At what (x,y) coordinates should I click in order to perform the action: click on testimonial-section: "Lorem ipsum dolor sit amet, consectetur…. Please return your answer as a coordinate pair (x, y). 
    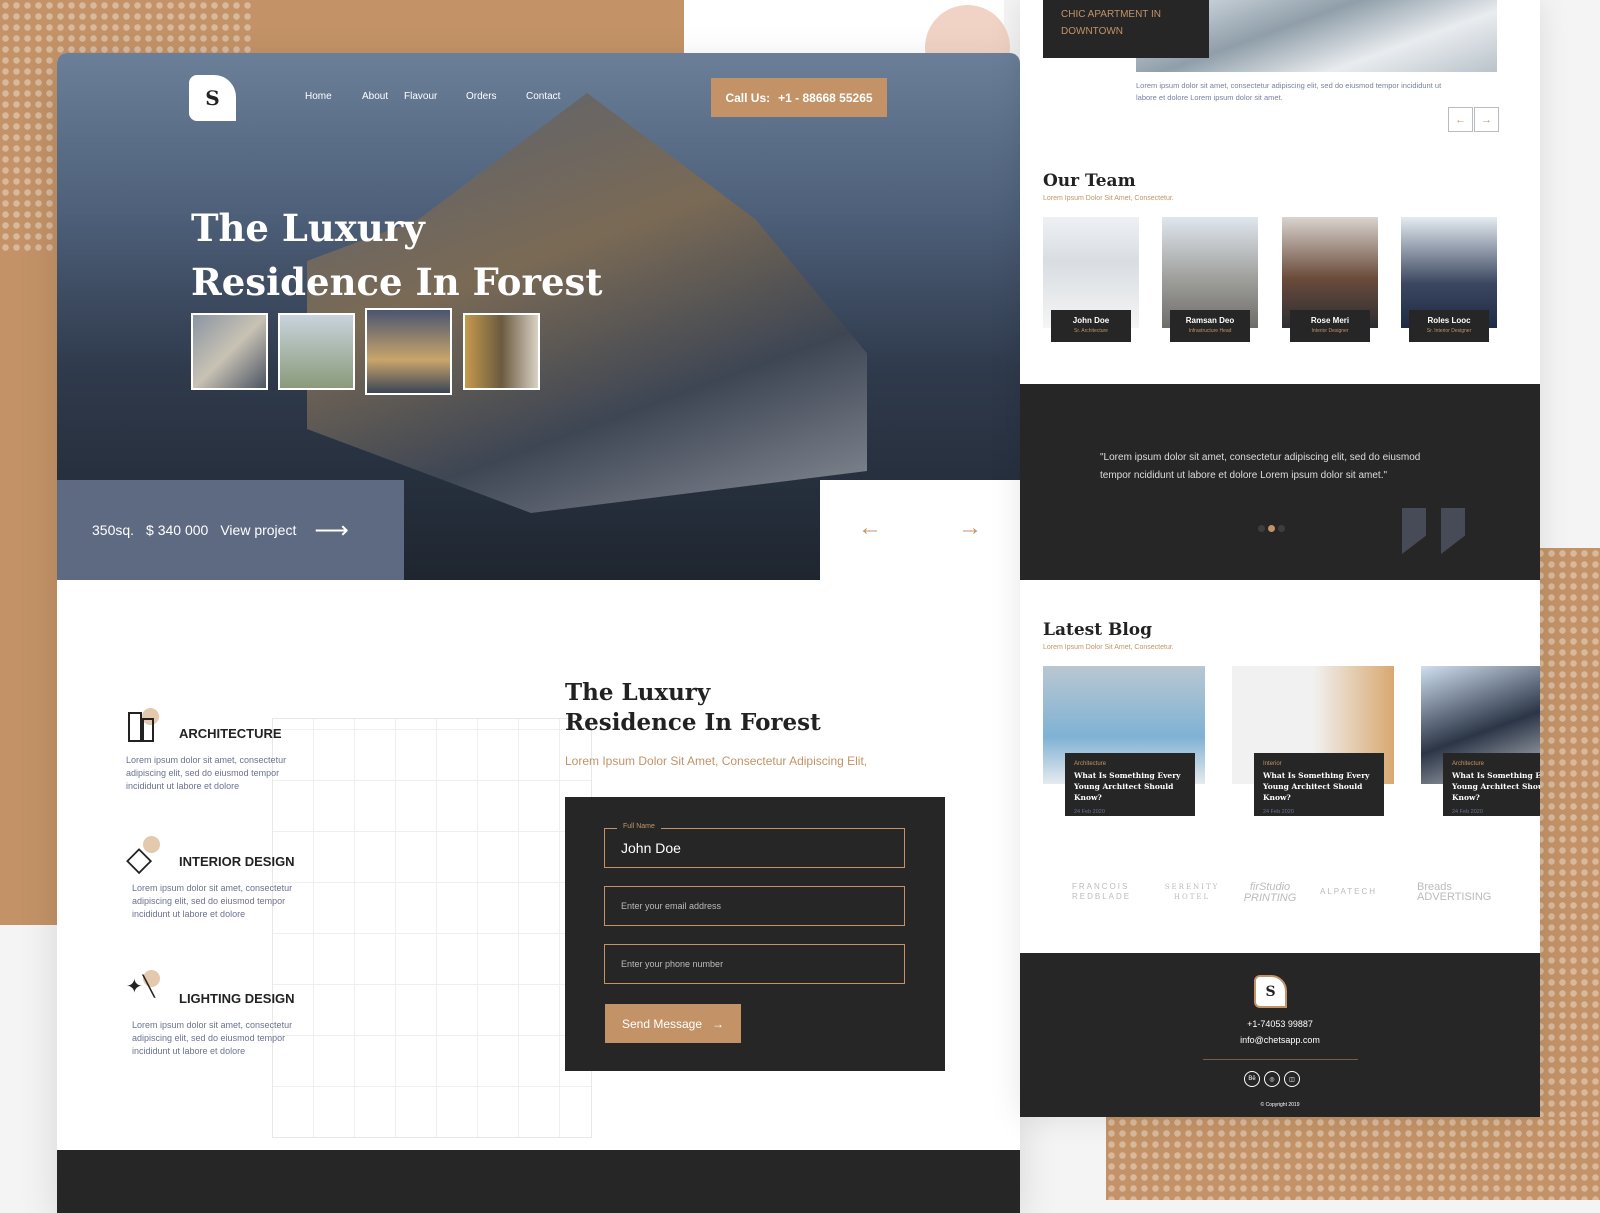
    Looking at the image, I should click on (1280, 482).